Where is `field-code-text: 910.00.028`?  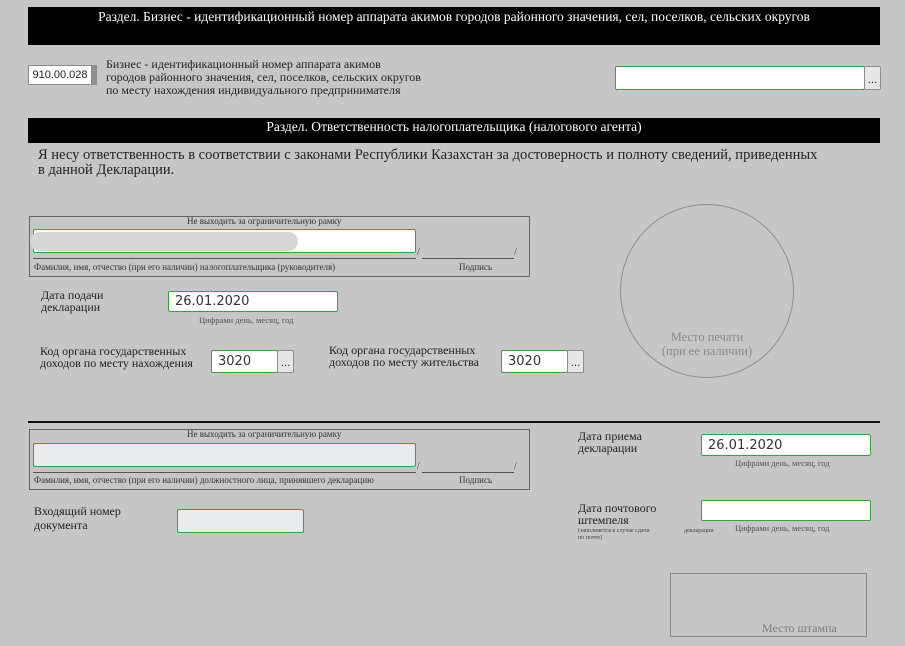 field-code-text: 910.00.028 is located at coordinates (60, 75).